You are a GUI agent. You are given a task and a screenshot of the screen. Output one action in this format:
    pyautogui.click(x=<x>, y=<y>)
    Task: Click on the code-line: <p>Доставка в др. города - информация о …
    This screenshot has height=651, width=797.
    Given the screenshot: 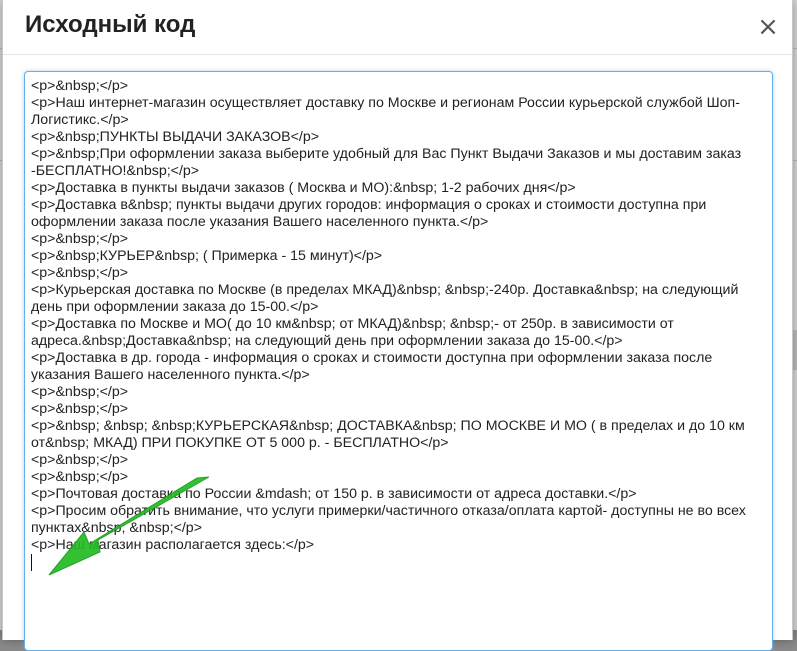 What is the action you would take?
    pyautogui.click(x=374, y=366)
    